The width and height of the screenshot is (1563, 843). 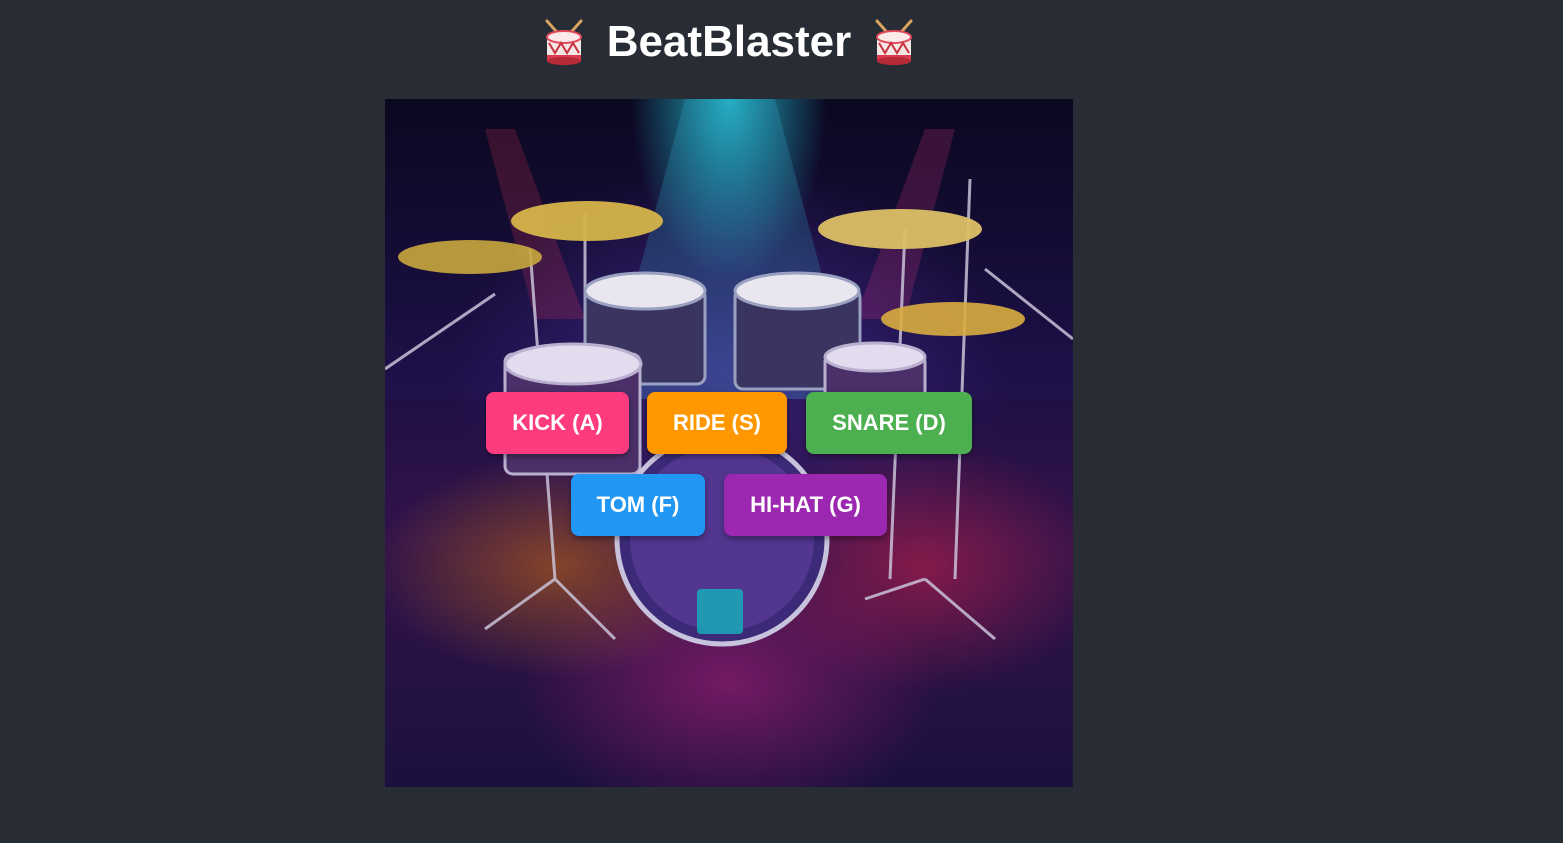 I want to click on app-title: BeatBlaster, so click(x=729, y=41).